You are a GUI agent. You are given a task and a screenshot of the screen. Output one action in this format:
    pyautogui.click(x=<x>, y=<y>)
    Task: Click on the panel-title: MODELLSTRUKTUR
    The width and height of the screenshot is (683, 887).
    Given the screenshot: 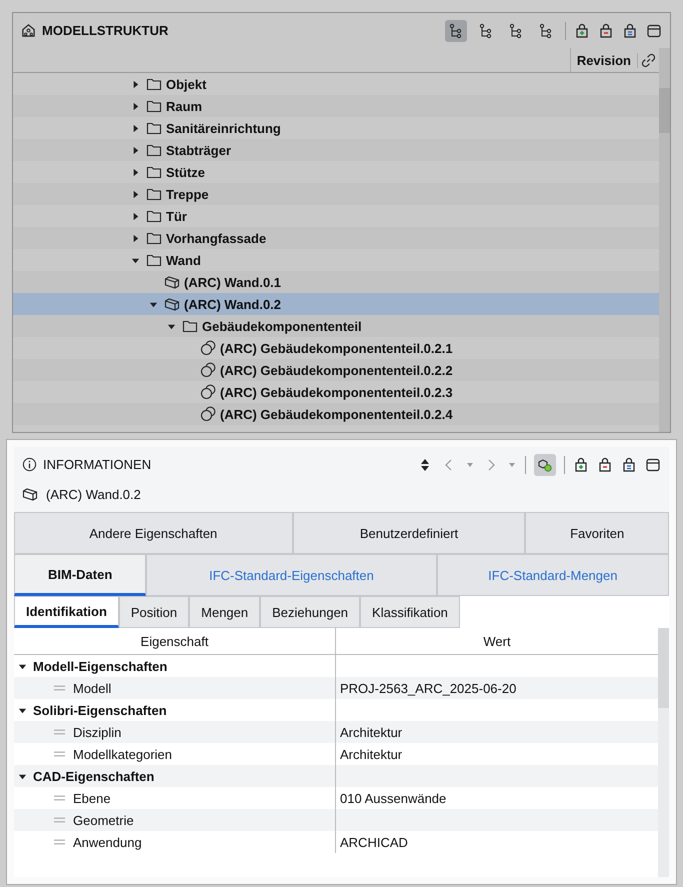 What is the action you would take?
    pyautogui.click(x=105, y=30)
    